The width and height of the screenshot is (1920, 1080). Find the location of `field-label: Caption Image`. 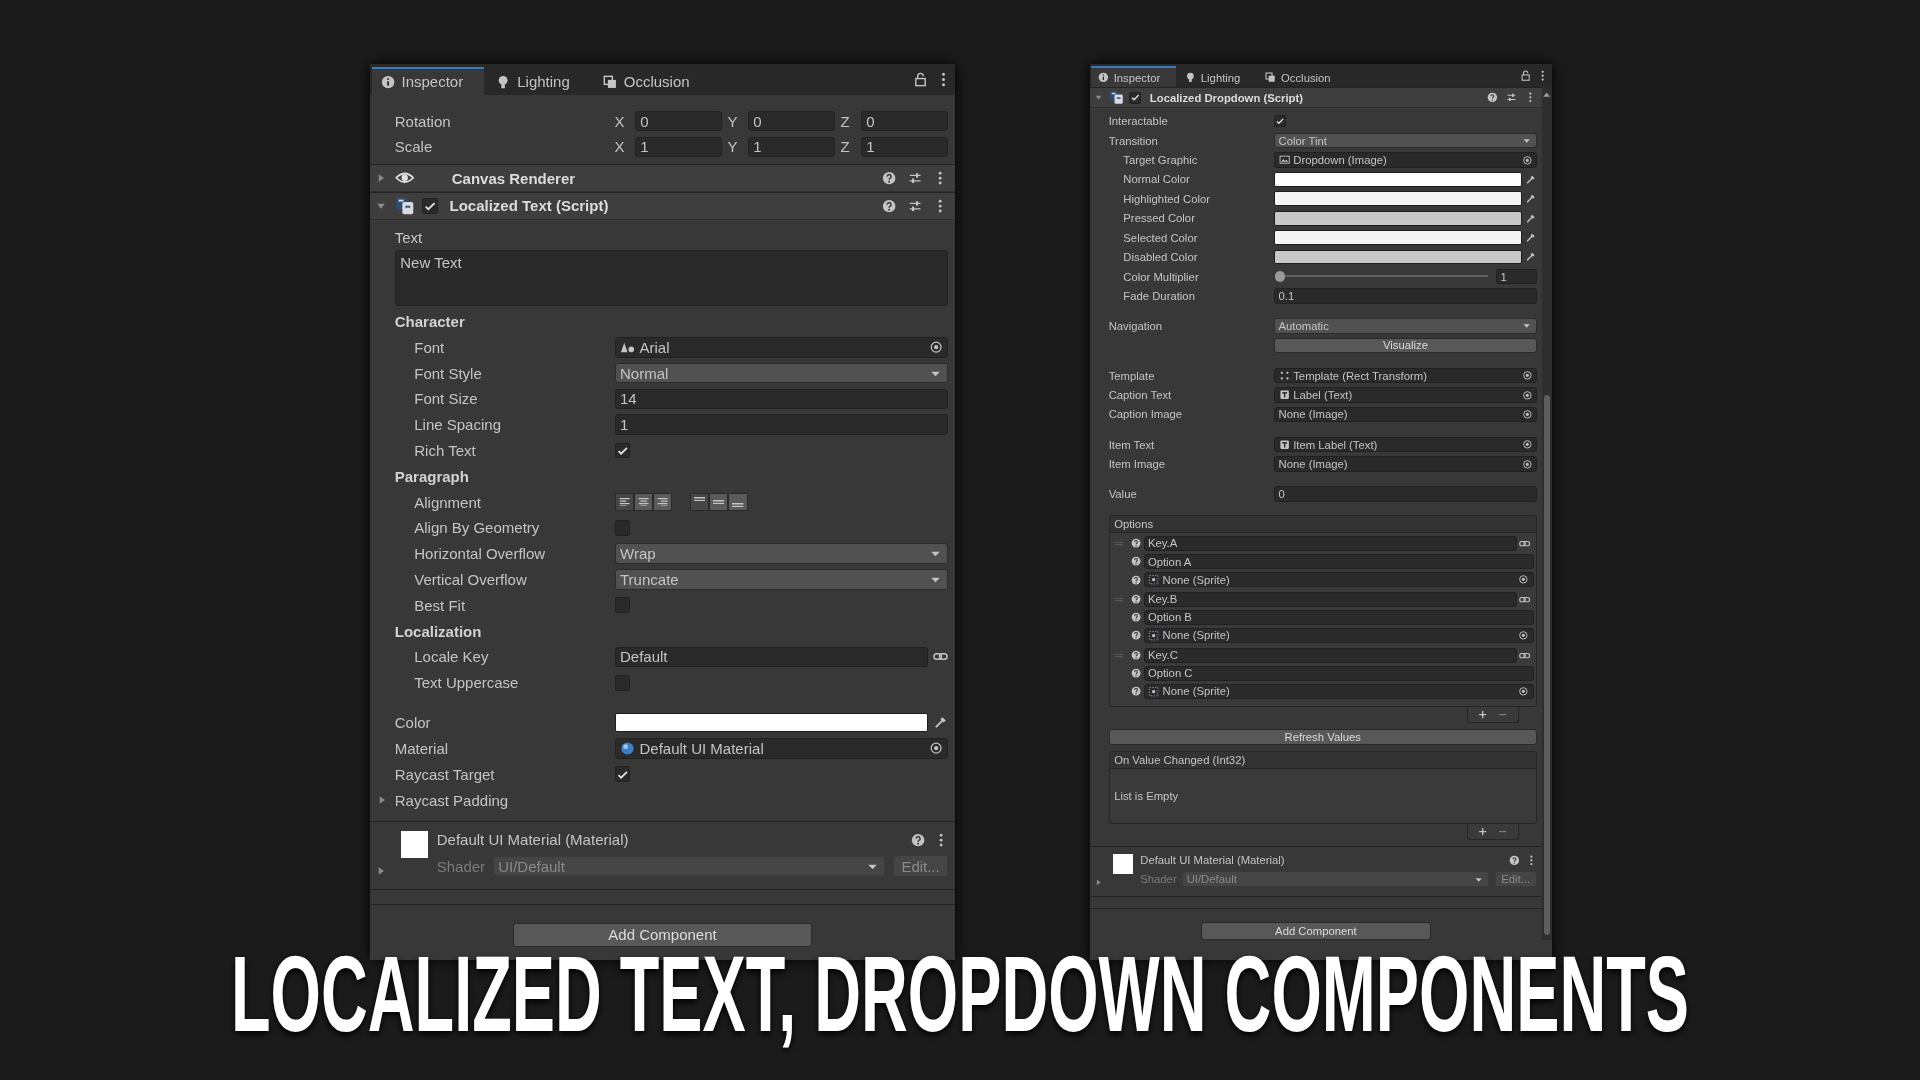

field-label: Caption Image is located at coordinates (1146, 414).